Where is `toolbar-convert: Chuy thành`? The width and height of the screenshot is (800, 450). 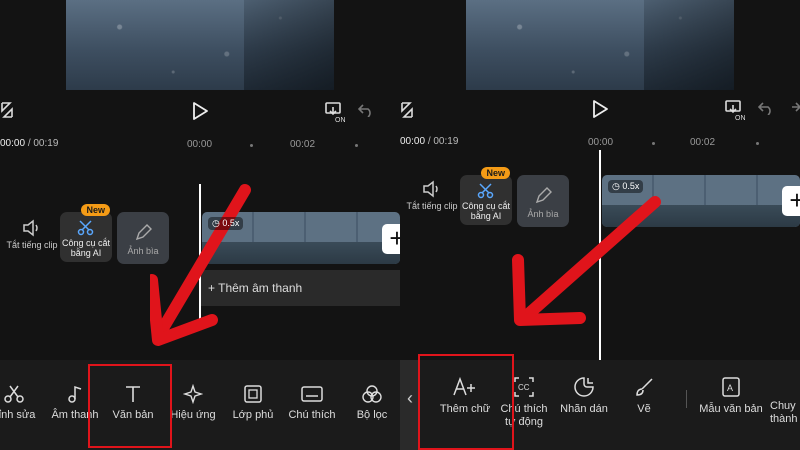
toolbar-convert: Chuy thành is located at coordinates (785, 413).